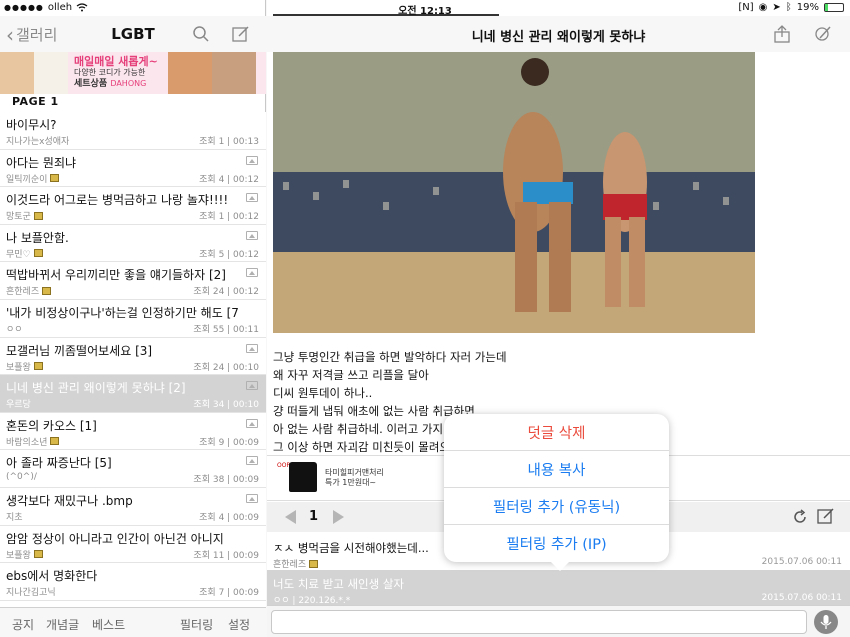 Image resolution: width=850 pixels, height=637 pixels. I want to click on ad-line2: 특가 1만원대~, so click(351, 482).